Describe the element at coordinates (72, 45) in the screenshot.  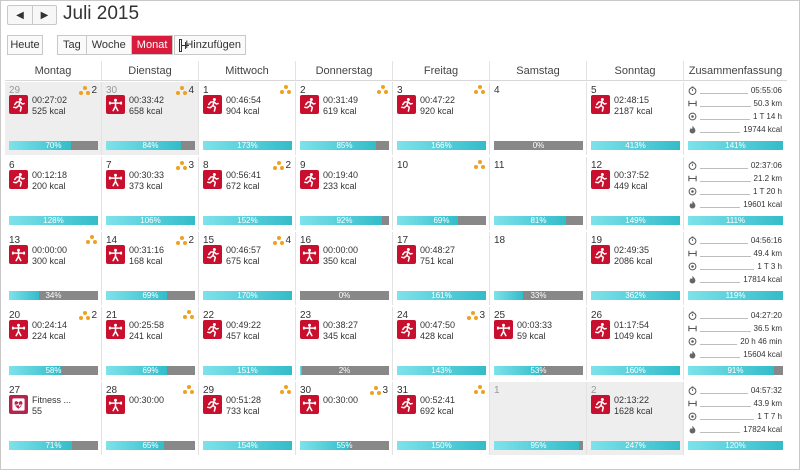
I see `view-day-button: Tag` at that location.